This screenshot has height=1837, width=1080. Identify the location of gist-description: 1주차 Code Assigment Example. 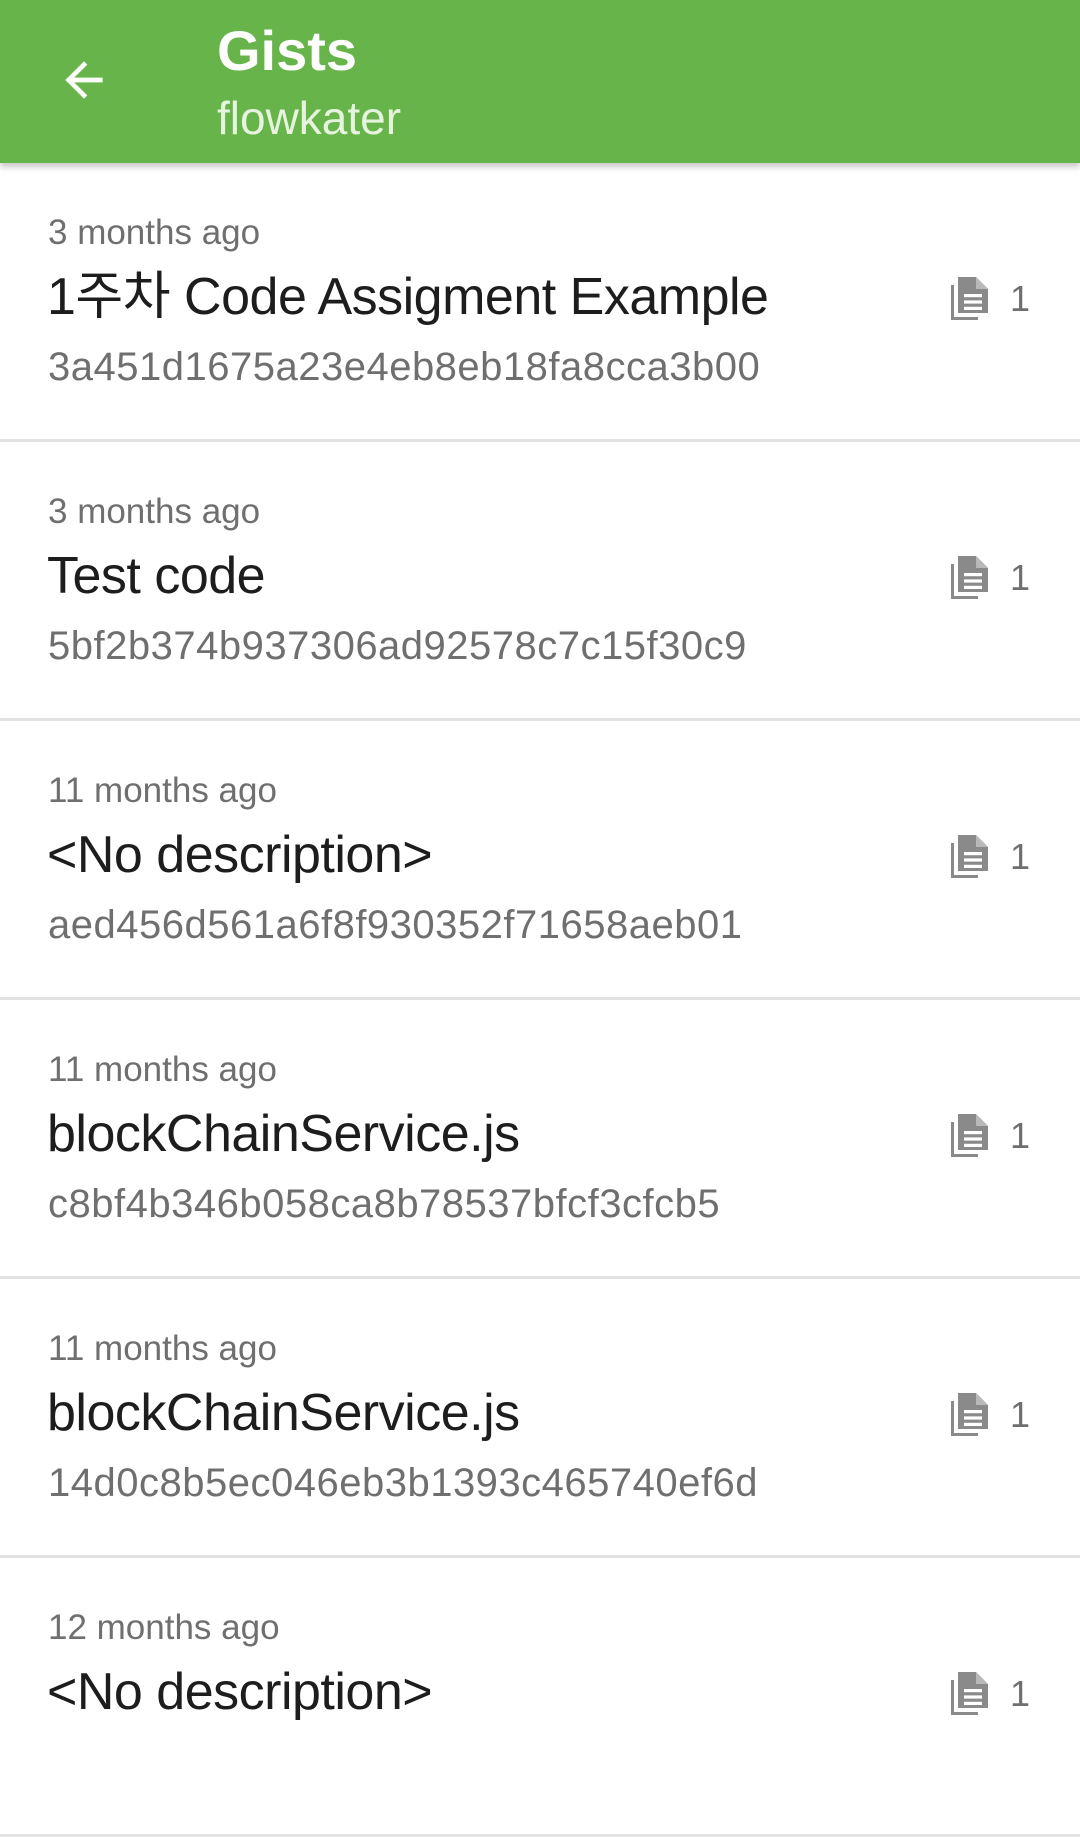
(408, 297).